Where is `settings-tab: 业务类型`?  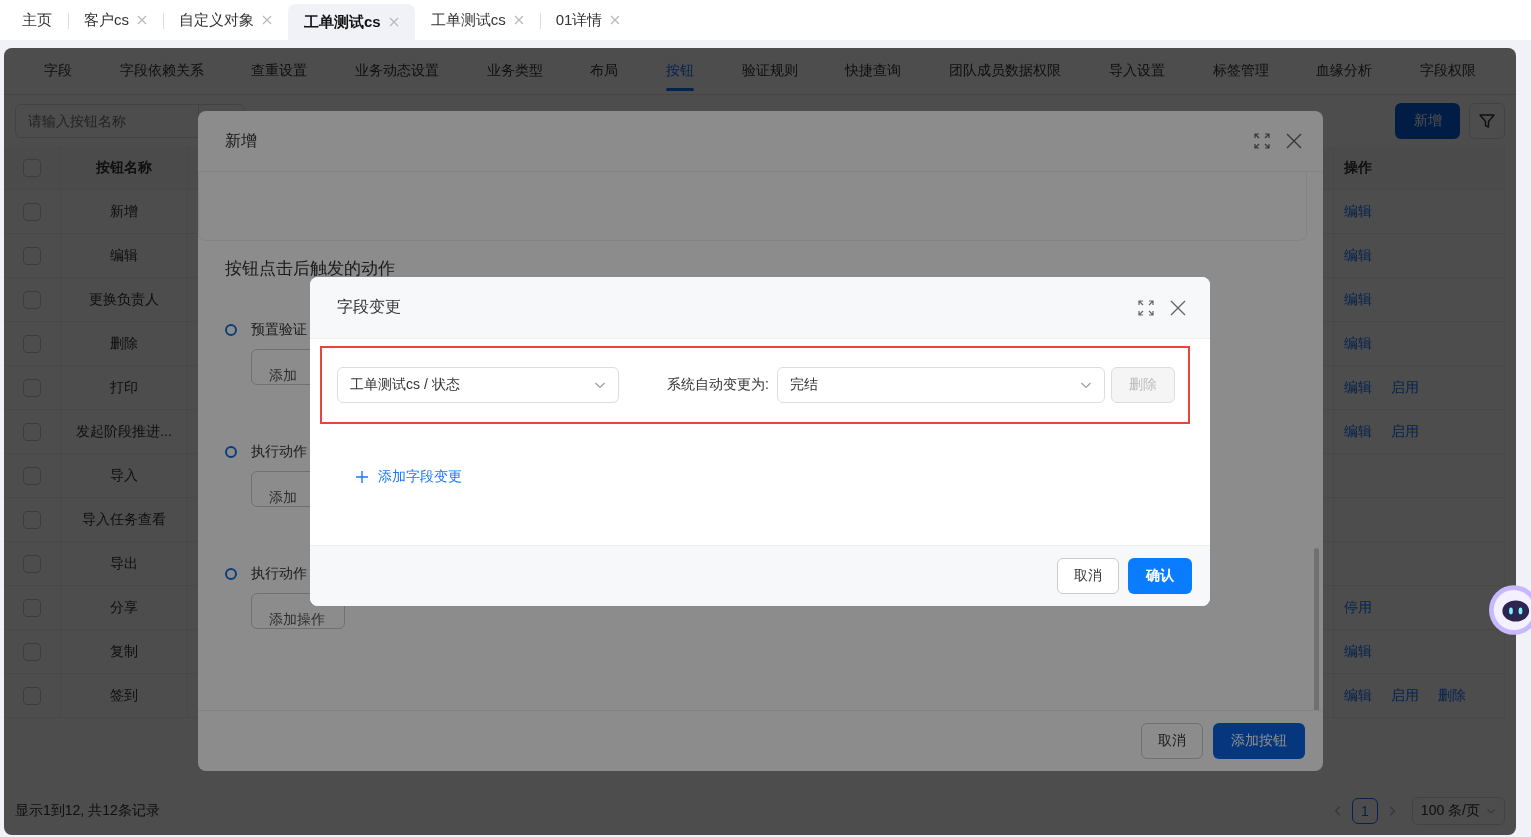
settings-tab: 业务类型 is located at coordinates (514, 71).